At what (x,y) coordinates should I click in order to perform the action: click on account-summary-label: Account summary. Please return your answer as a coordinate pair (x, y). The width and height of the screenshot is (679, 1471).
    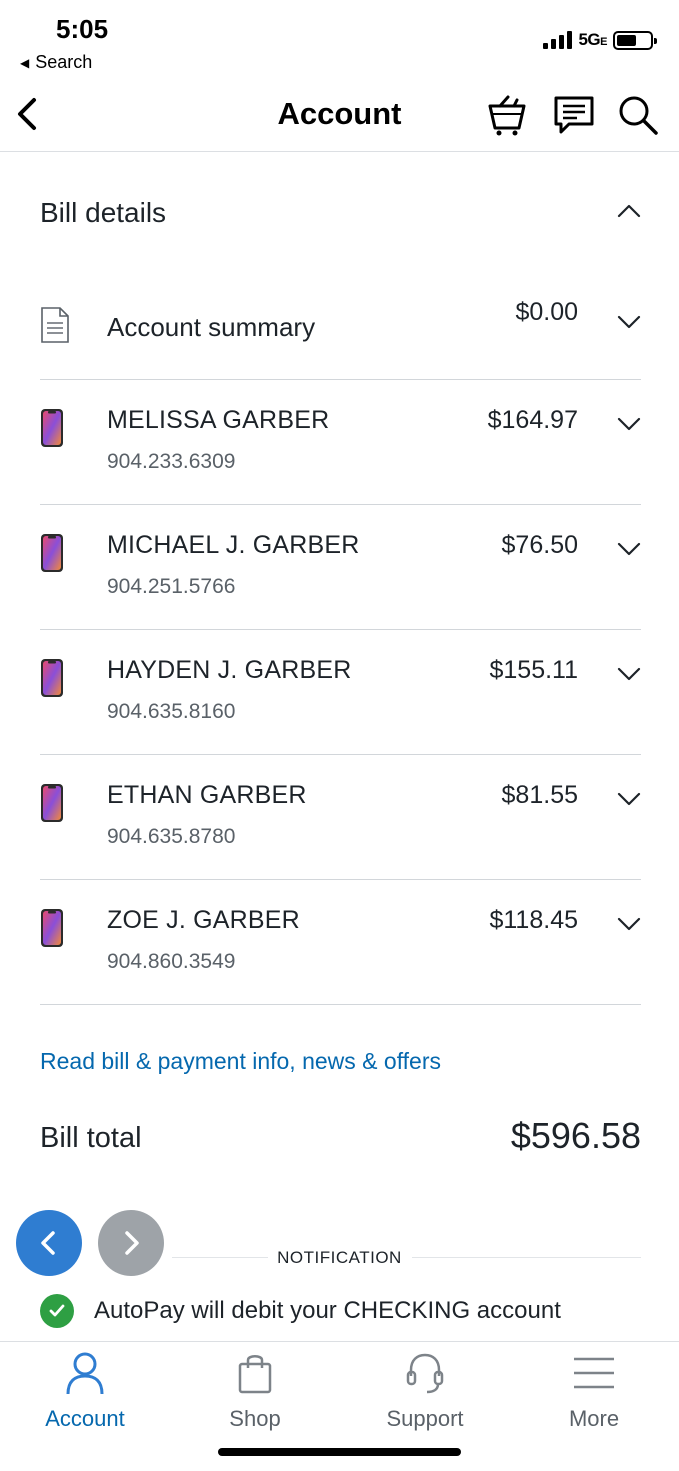
    Looking at the image, I should click on (211, 327).